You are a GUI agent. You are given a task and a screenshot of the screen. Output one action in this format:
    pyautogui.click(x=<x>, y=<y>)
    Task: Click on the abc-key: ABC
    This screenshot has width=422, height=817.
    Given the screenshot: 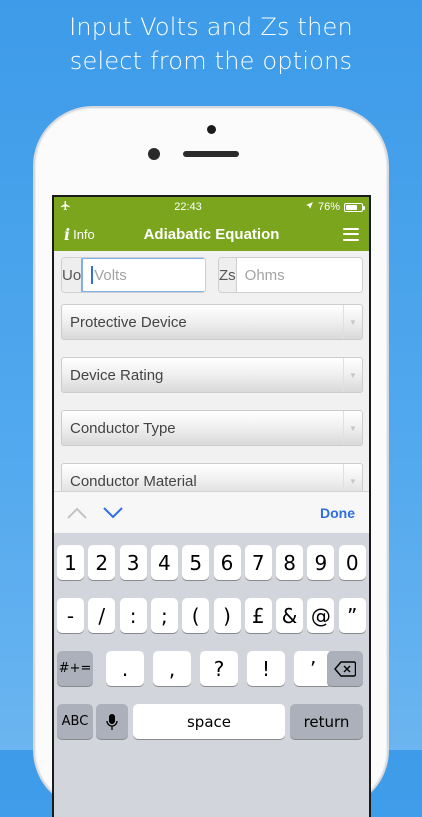 What is the action you would take?
    pyautogui.click(x=75, y=721)
    